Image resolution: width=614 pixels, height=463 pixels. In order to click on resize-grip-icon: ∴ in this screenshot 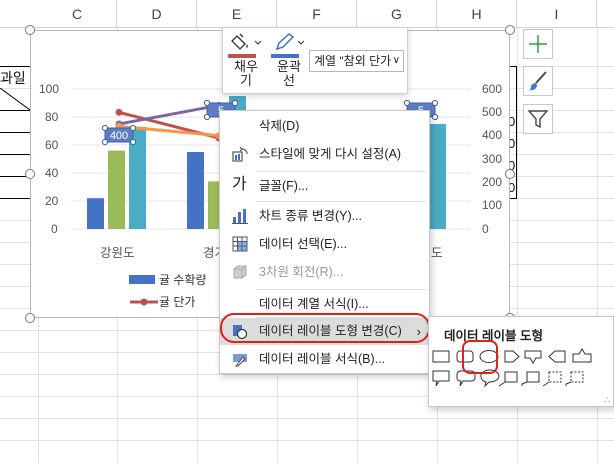, I will do `click(607, 400)`.